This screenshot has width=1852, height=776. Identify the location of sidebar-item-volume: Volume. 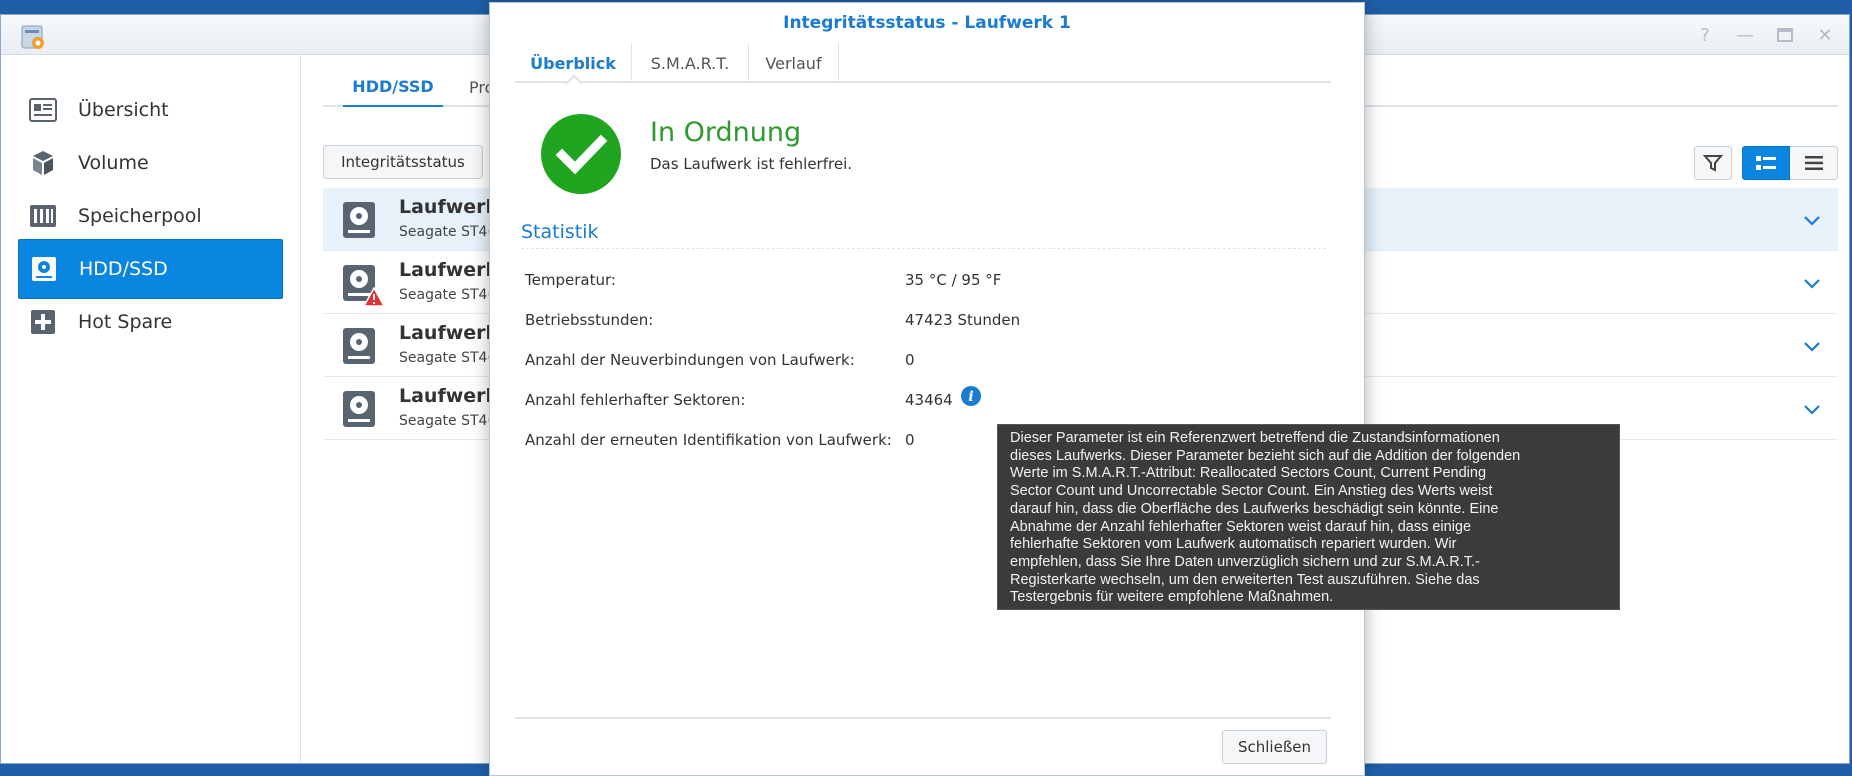
(150, 163).